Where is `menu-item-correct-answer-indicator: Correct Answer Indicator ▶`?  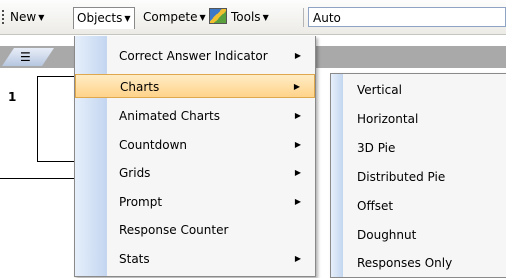
menu-item-correct-answer-indicator: Correct Answer Indicator ▶ is located at coordinates (195, 56).